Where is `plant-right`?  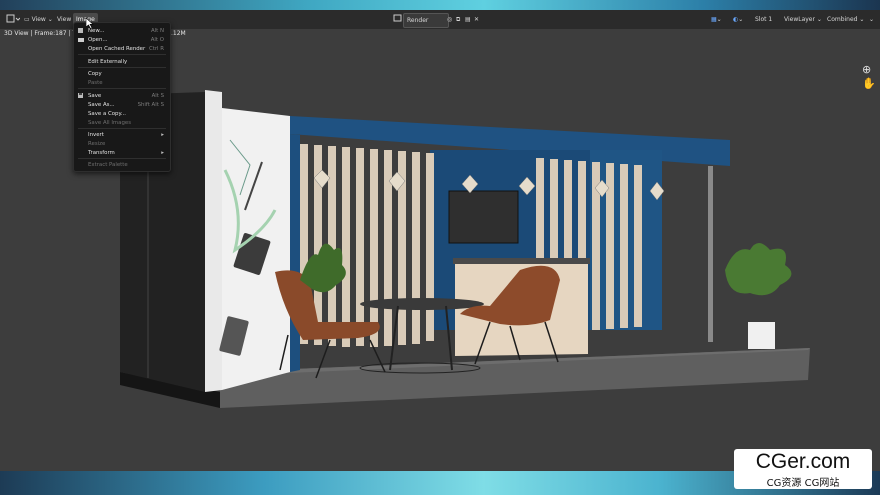 plant-right is located at coordinates (758, 269).